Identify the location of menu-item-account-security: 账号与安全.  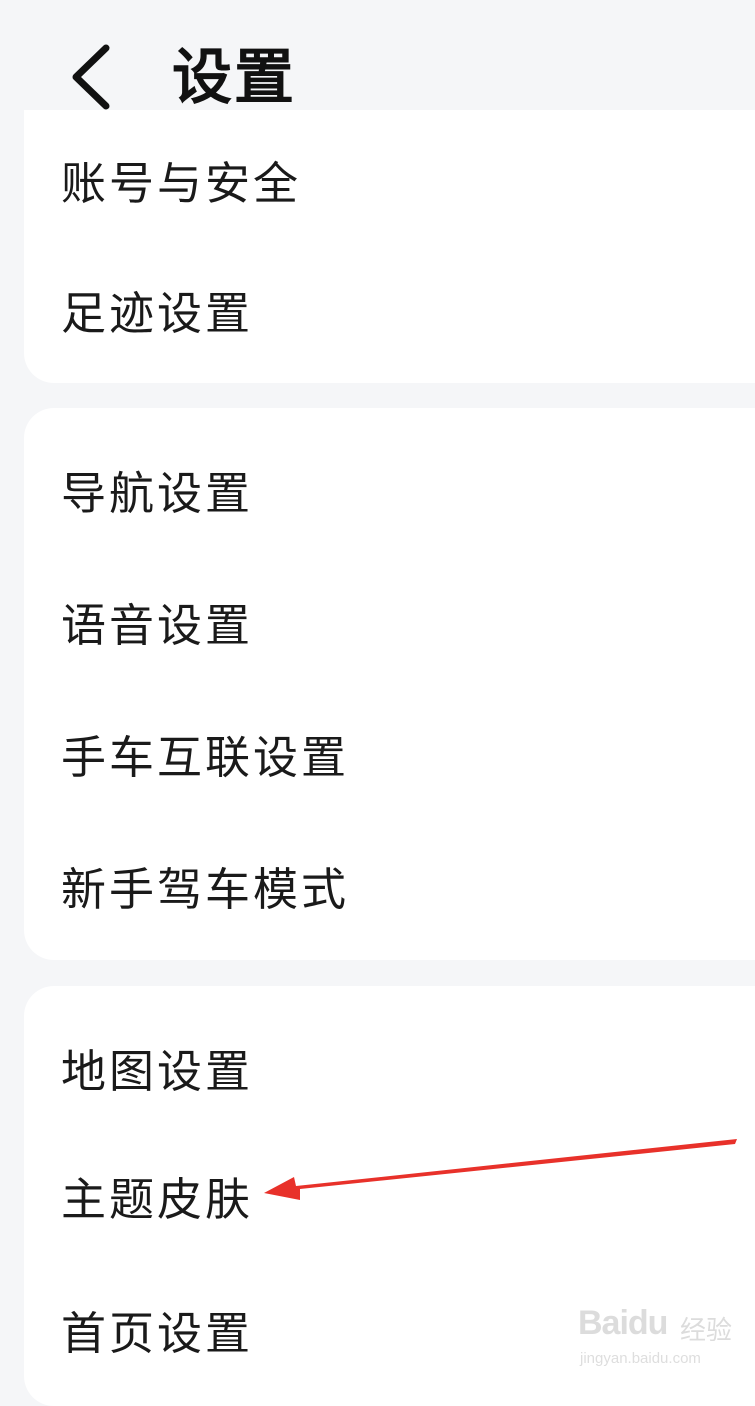
(361, 179).